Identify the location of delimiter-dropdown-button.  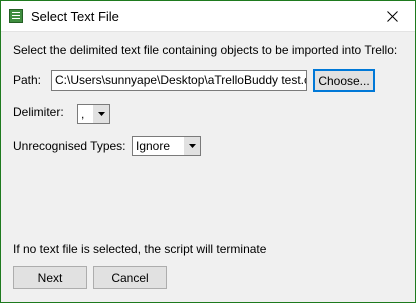
(100, 114).